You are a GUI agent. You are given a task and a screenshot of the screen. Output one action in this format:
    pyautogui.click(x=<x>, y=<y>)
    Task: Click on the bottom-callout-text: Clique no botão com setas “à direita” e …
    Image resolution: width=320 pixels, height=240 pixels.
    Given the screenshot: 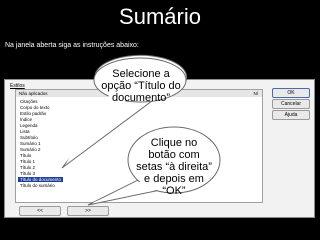 What is the action you would take?
    pyautogui.click(x=174, y=167)
    